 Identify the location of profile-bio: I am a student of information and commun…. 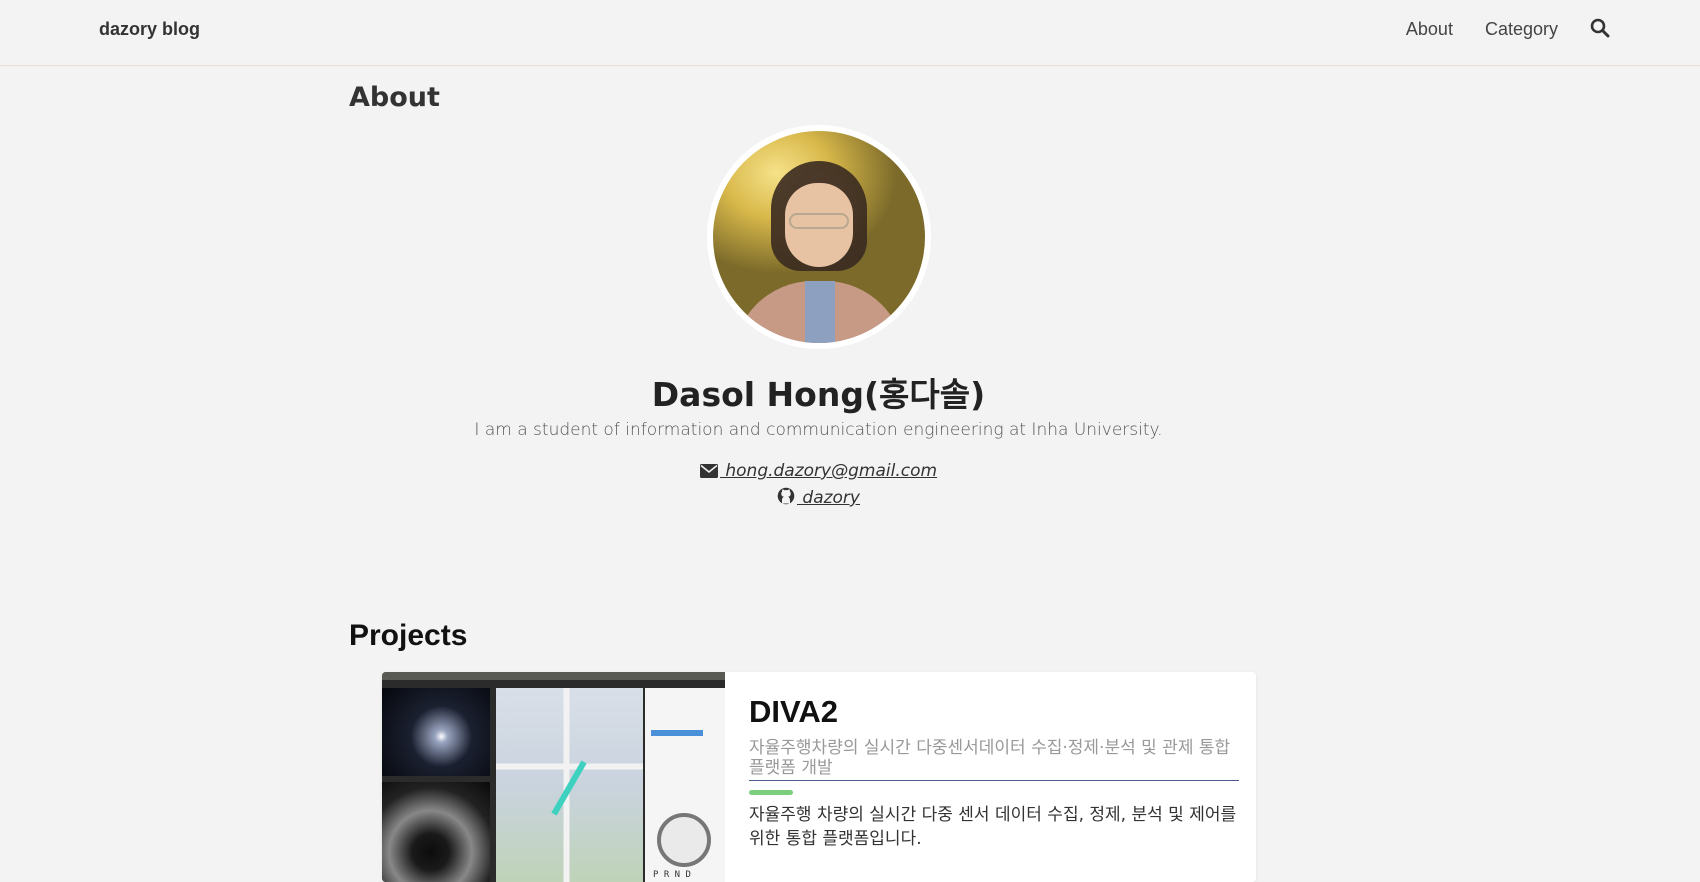
(818, 430).